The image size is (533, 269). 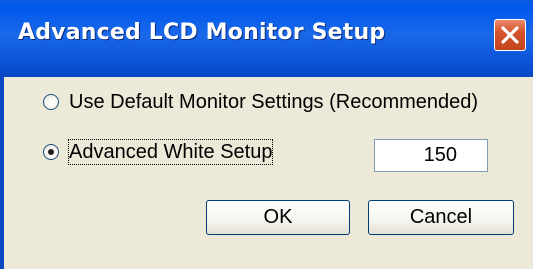 What do you see at coordinates (202, 32) in the screenshot?
I see `window-title: Advanced LCD Monitor Setup` at bounding box center [202, 32].